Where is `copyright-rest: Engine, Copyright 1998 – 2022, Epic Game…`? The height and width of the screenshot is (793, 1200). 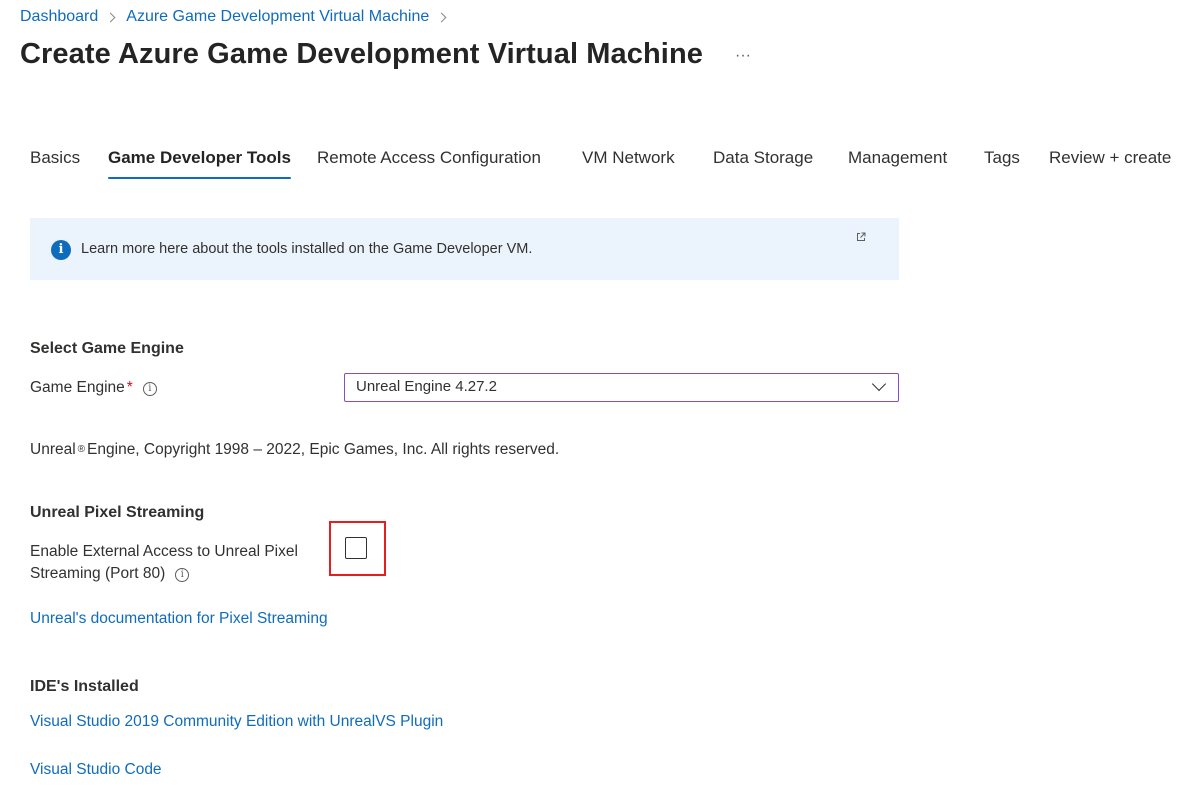
copyright-rest: Engine, Copyright 1998 – 2022, Epic Game… is located at coordinates (323, 449).